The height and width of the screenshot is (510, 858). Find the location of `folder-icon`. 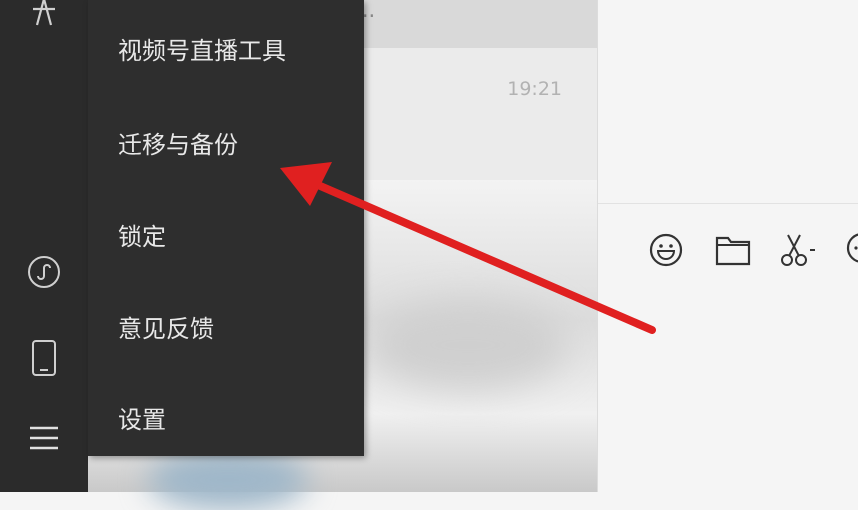

folder-icon is located at coordinates (733, 250).